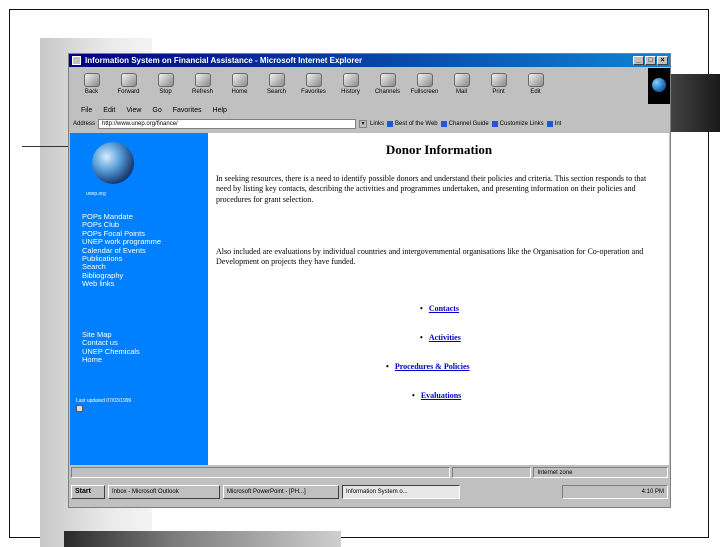 Image resolution: width=720 pixels, height=547 pixels. I want to click on ie-title-icon, so click(76, 60).